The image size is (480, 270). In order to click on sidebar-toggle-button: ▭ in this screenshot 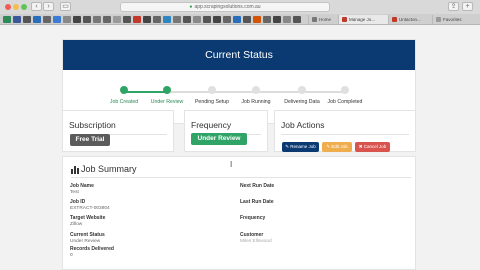, I will do `click(65, 6)`.